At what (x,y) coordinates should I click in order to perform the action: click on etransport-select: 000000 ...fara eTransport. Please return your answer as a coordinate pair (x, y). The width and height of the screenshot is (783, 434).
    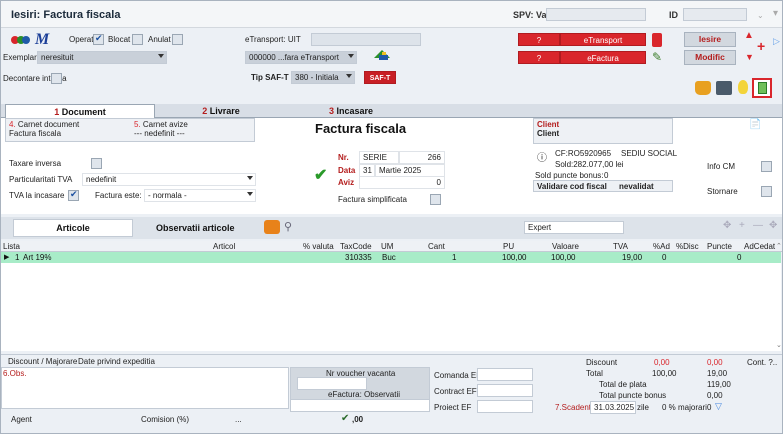
    Looking at the image, I should click on (301, 57).